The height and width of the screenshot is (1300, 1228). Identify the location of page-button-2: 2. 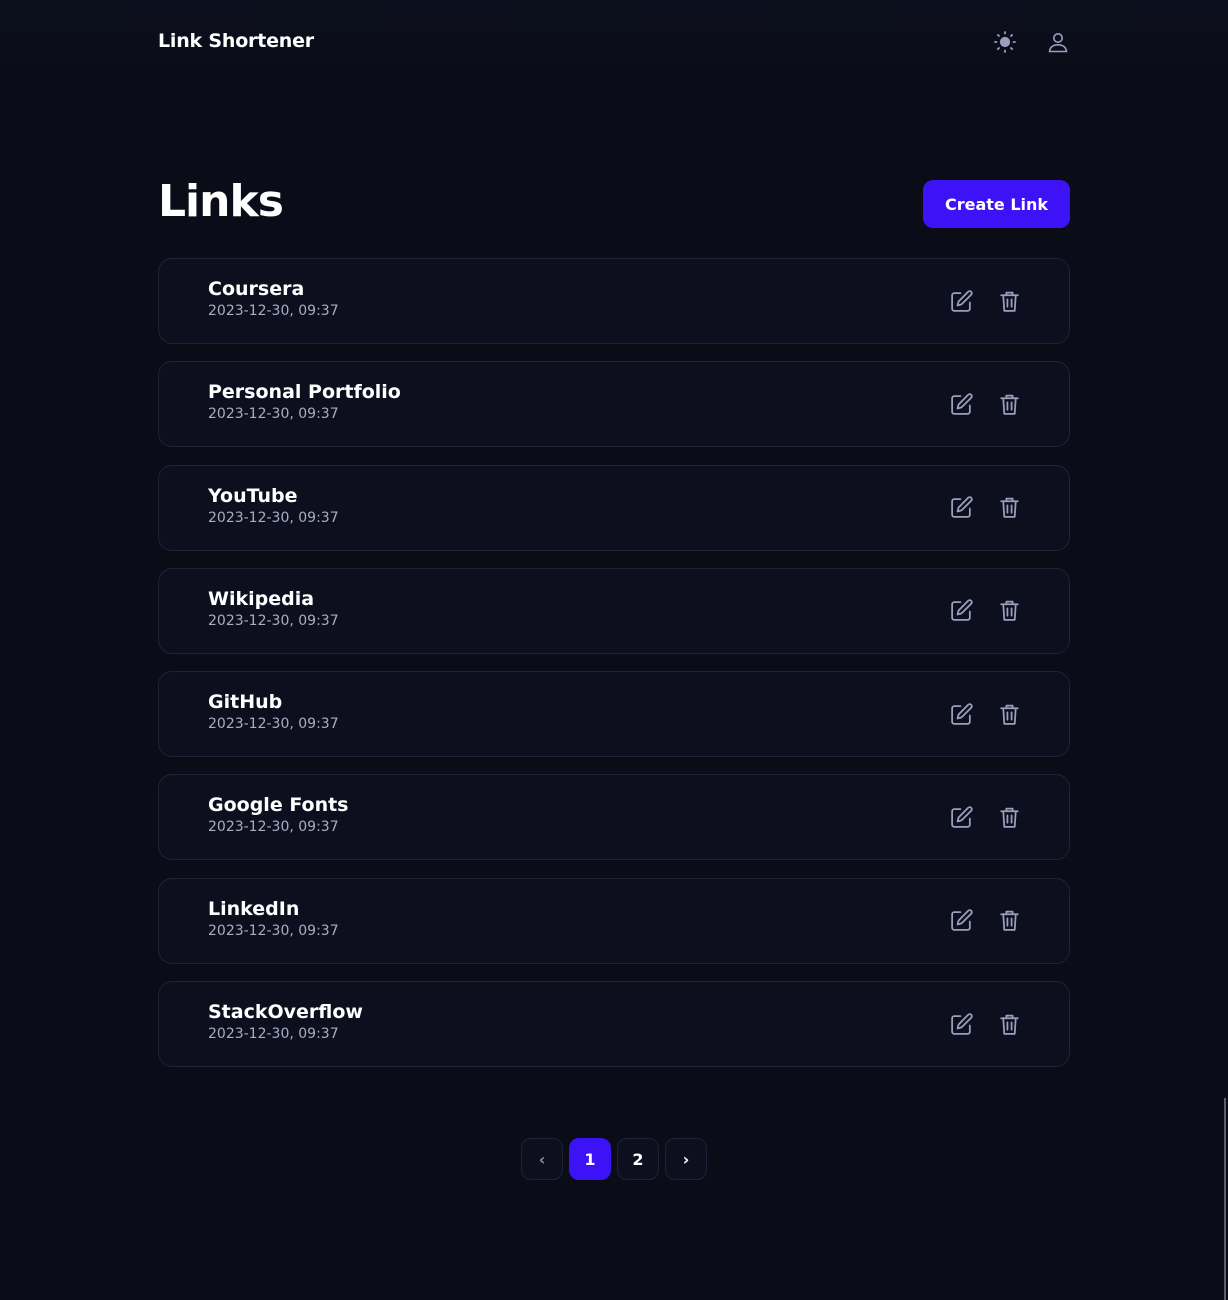
(638, 1159).